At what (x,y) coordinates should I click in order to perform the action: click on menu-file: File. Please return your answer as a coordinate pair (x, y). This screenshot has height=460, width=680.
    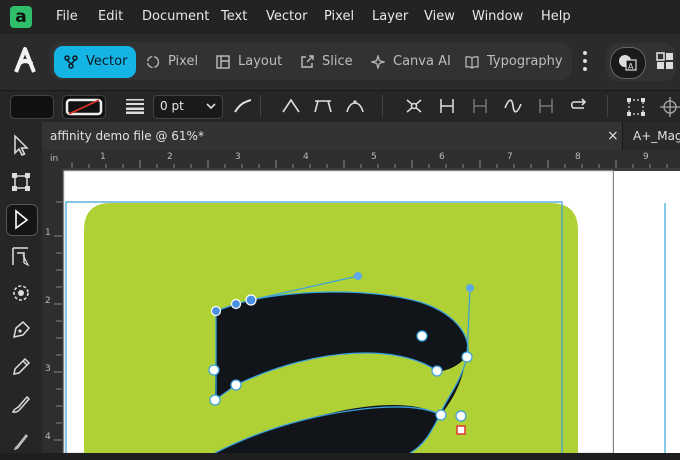
    Looking at the image, I should click on (67, 16).